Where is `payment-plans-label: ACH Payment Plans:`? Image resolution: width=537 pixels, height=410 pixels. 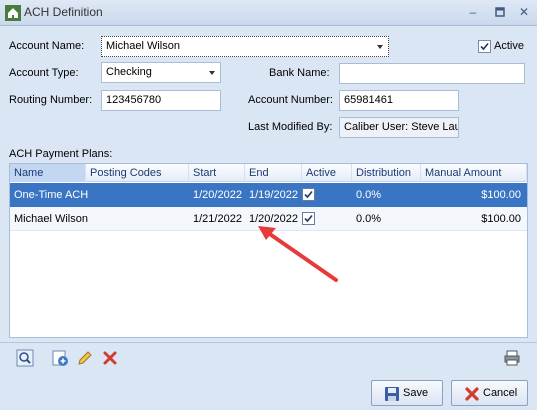 payment-plans-label: ACH Payment Plans: is located at coordinates (61, 154).